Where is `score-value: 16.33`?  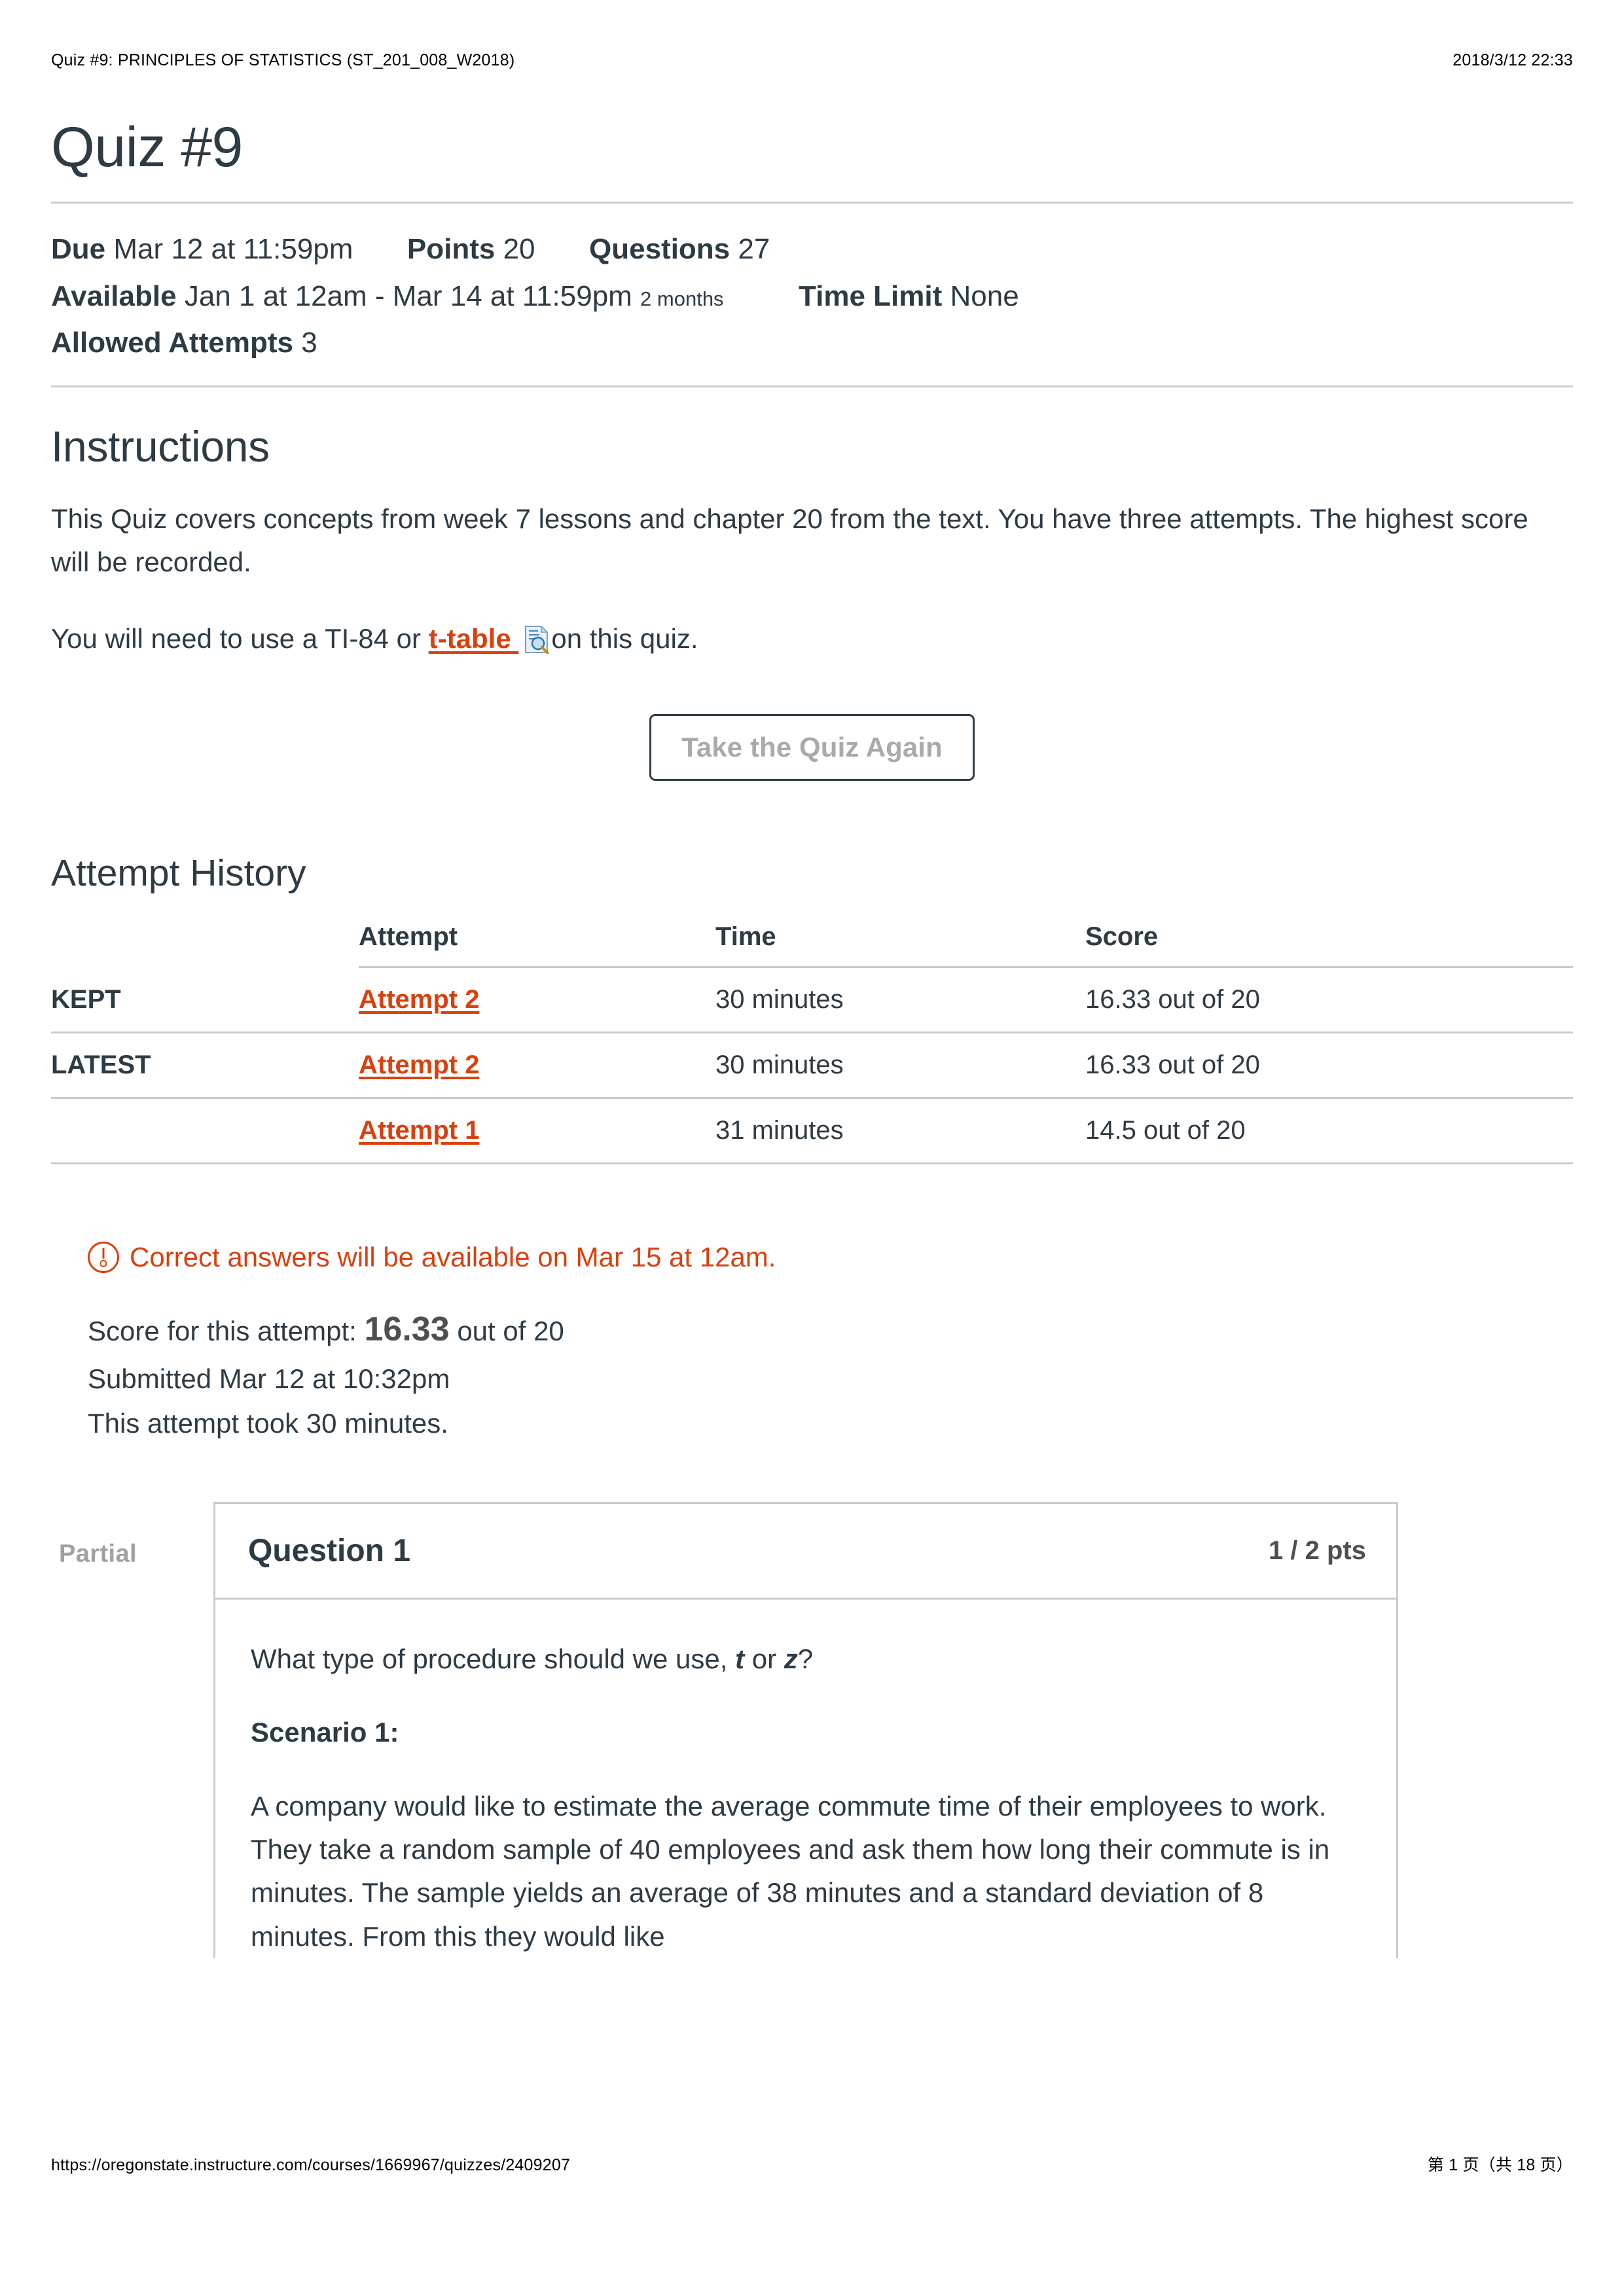 score-value: 16.33 is located at coordinates (407, 1329).